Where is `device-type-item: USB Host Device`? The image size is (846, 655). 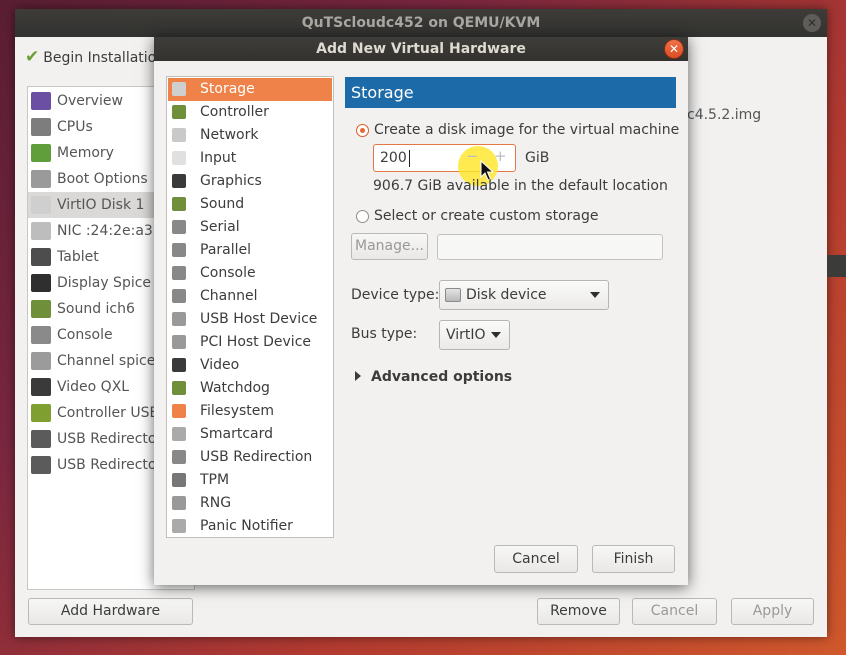 device-type-item: USB Host Device is located at coordinates (250, 319).